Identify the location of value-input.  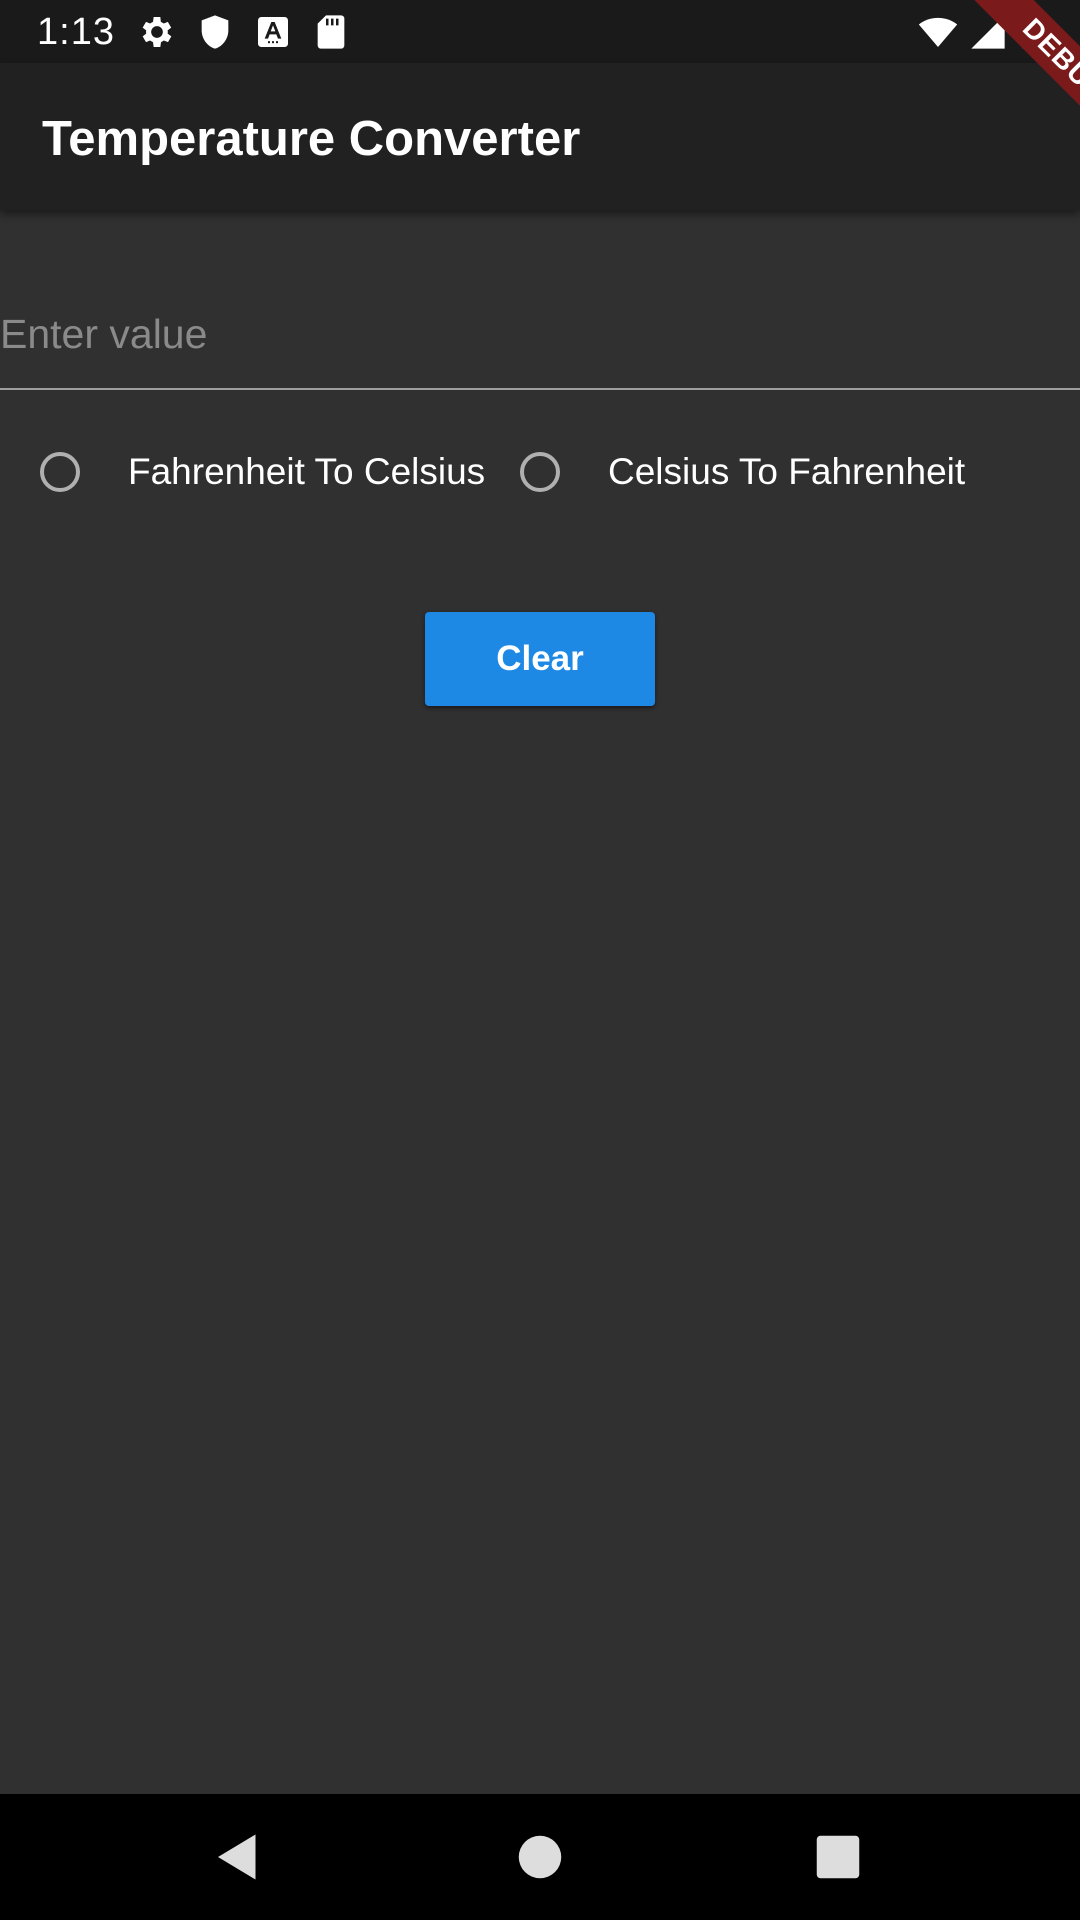
(540, 335).